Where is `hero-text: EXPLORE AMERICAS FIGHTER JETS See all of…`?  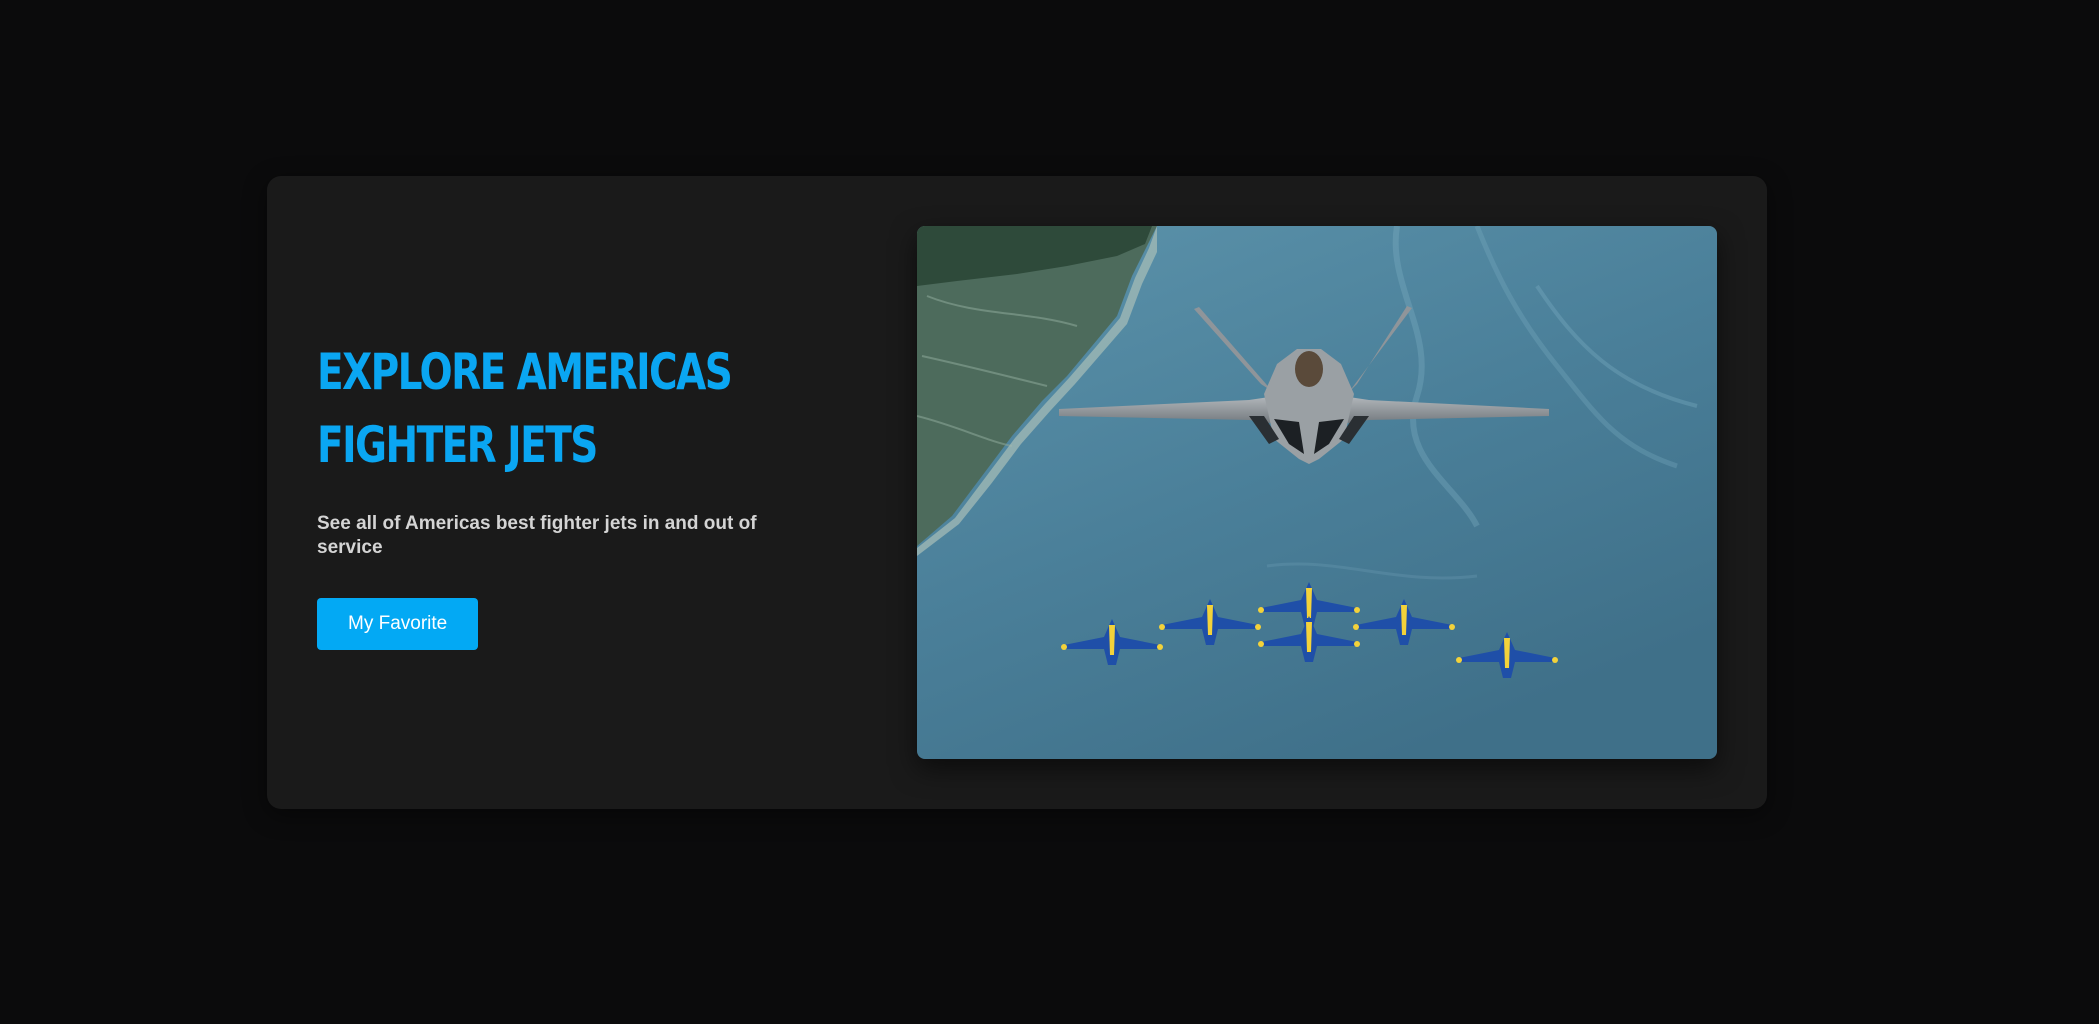 hero-text: EXPLORE AMERICAS FIGHTER JETS See all of… is located at coordinates (577, 493).